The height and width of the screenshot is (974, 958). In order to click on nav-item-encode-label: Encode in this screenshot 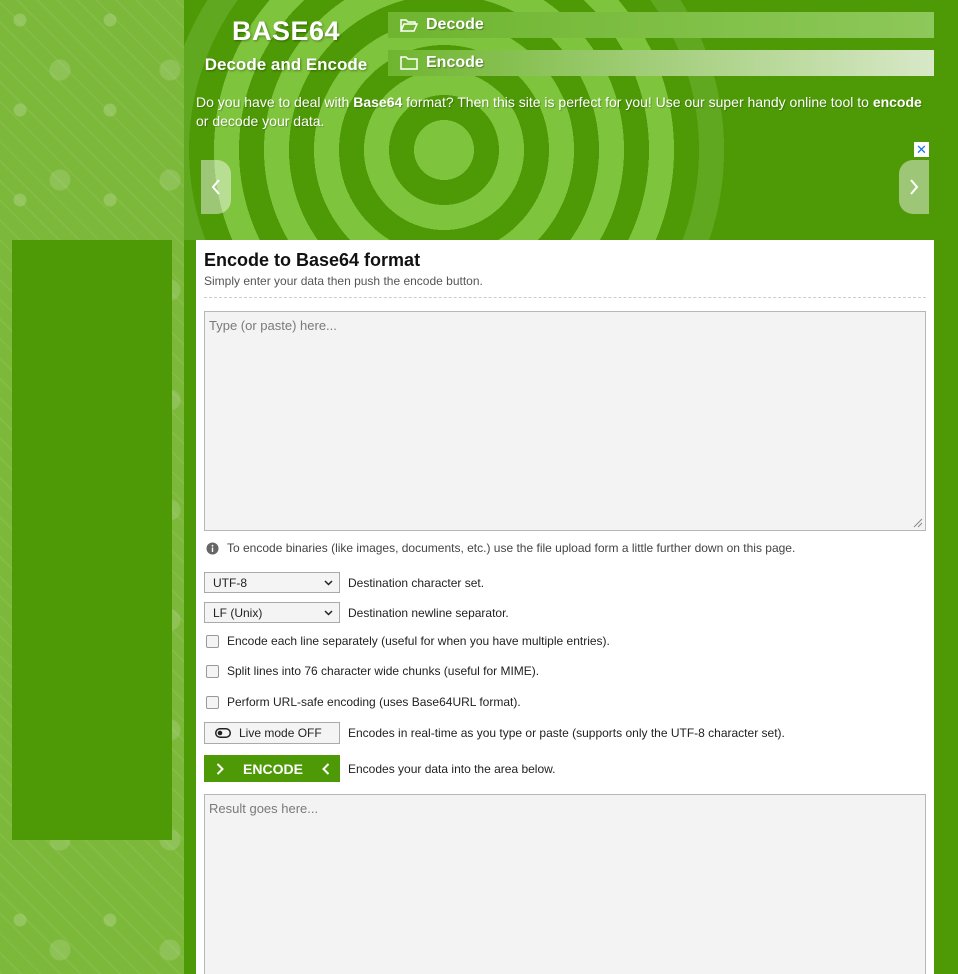, I will do `click(455, 62)`.